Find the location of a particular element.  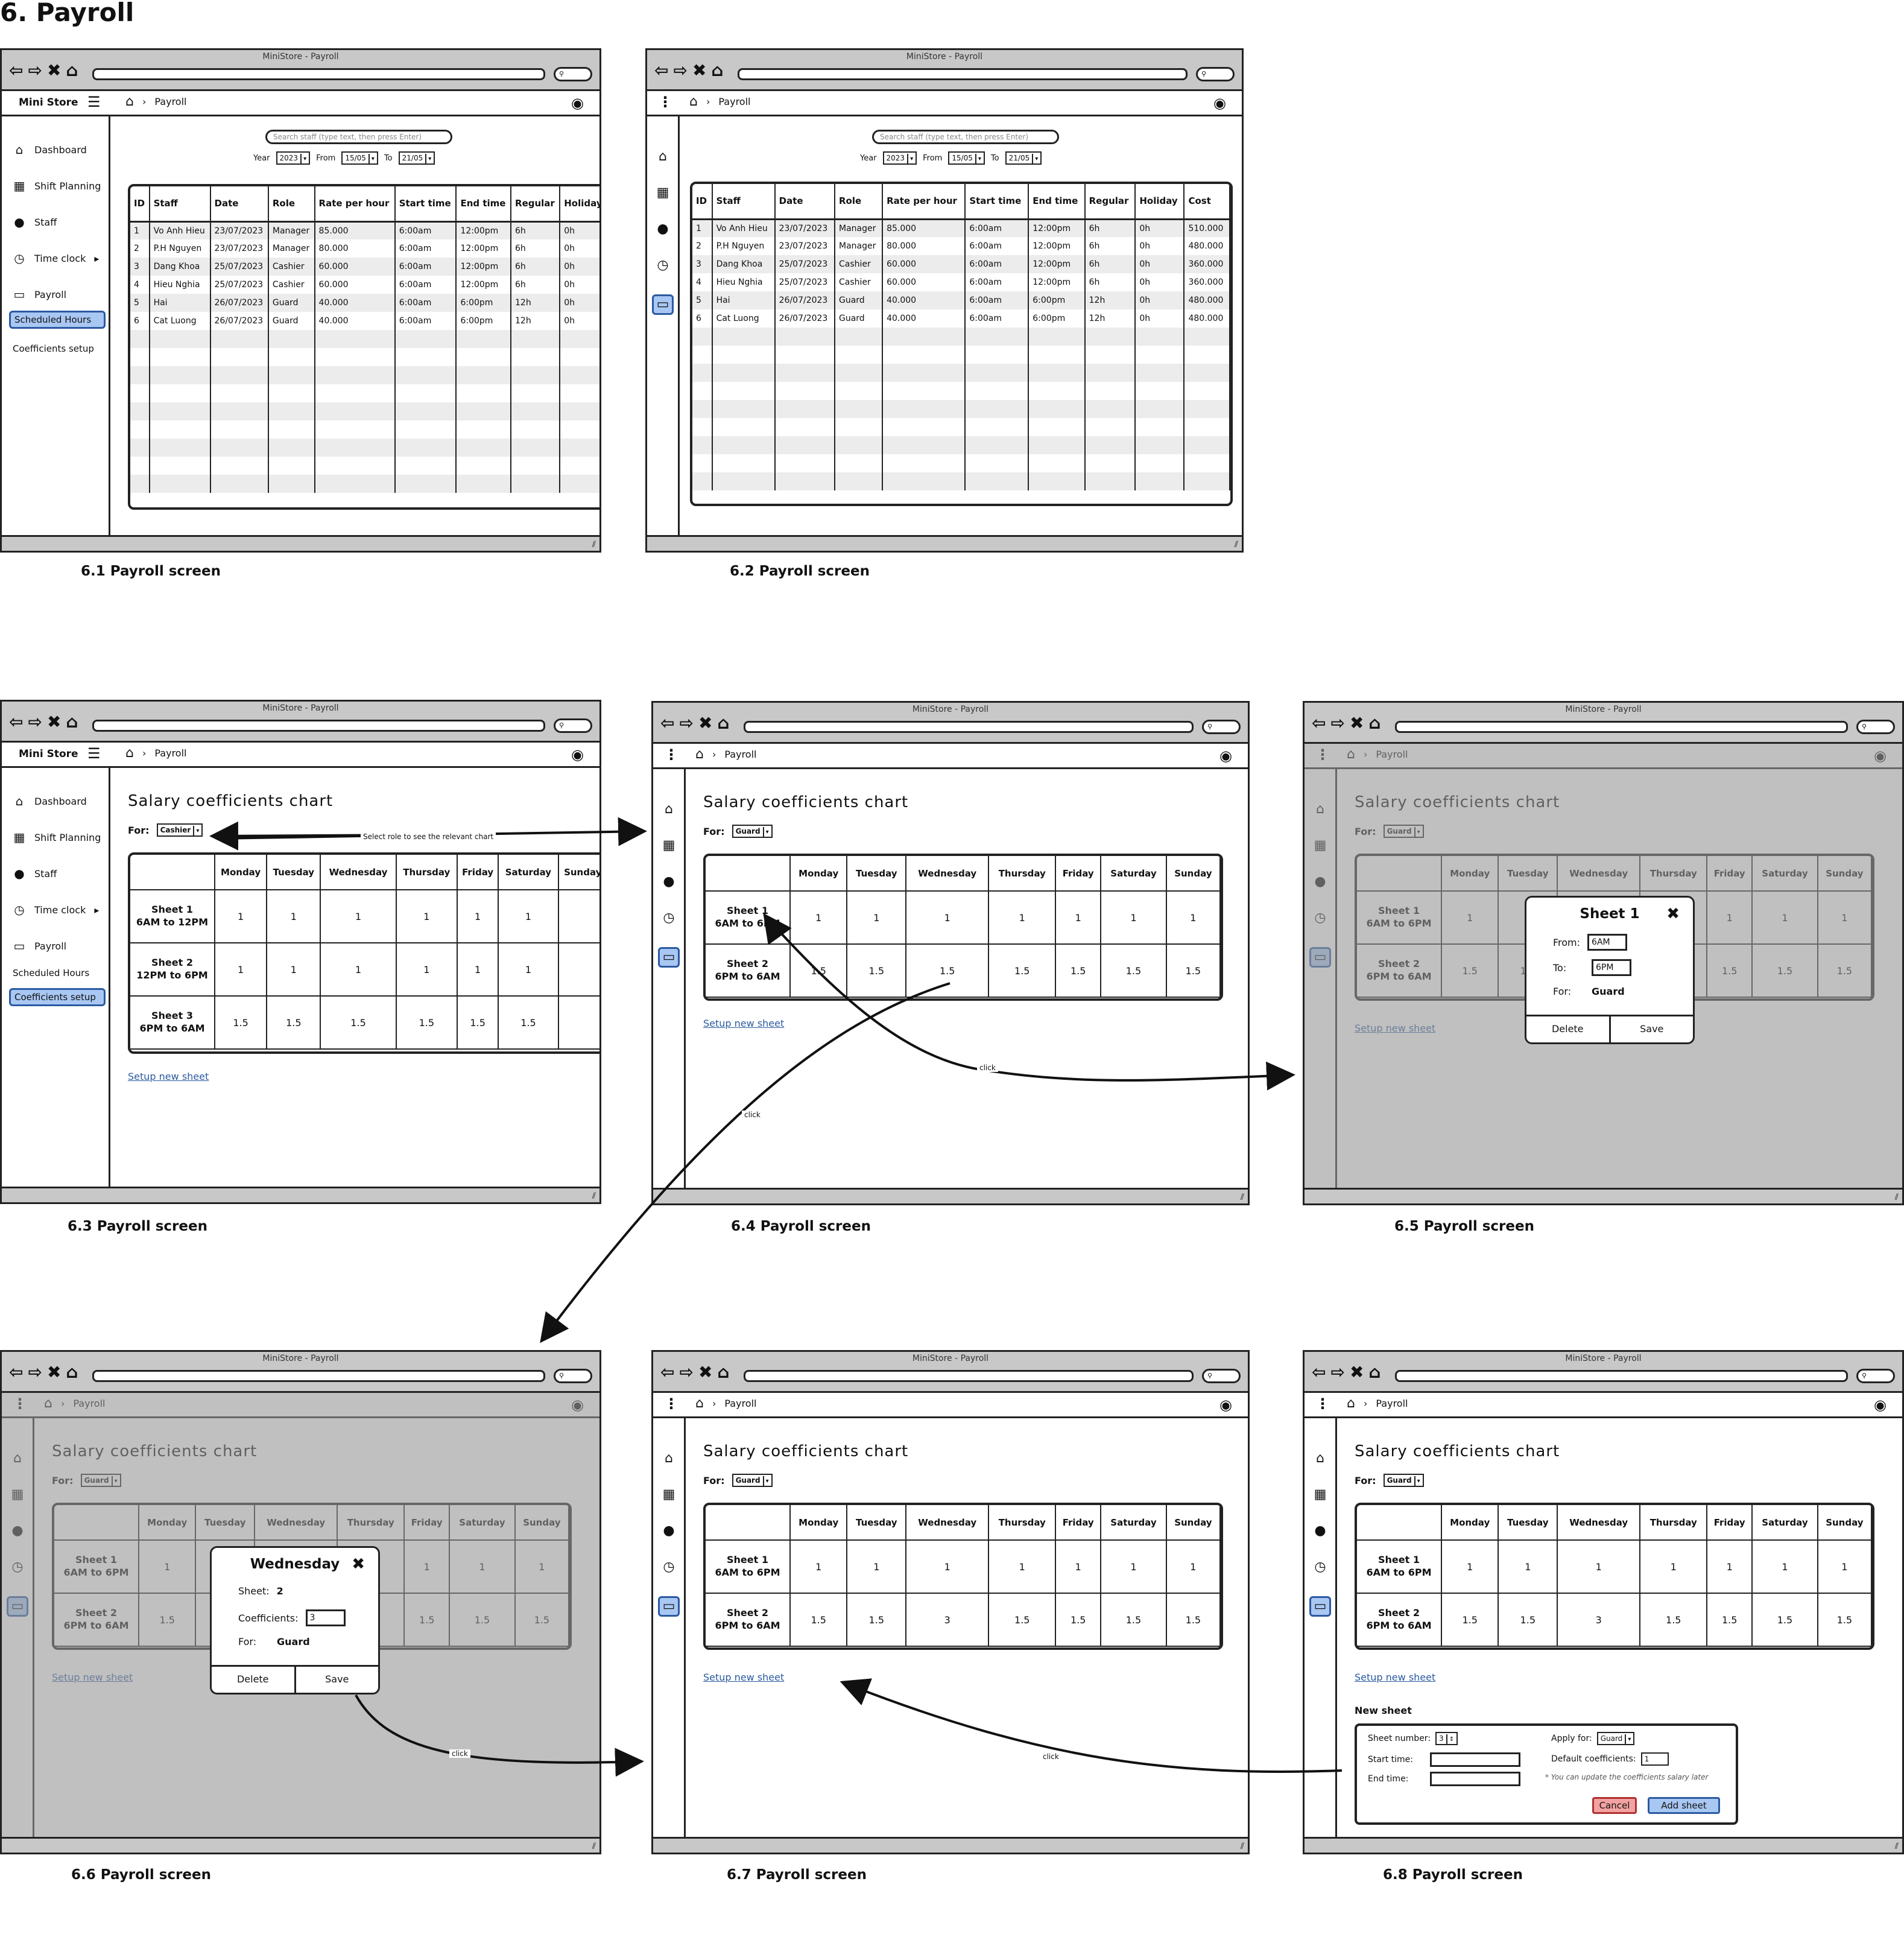

sheet-cell: Sheet 16AM to 6PM is located at coordinates (749, 918).